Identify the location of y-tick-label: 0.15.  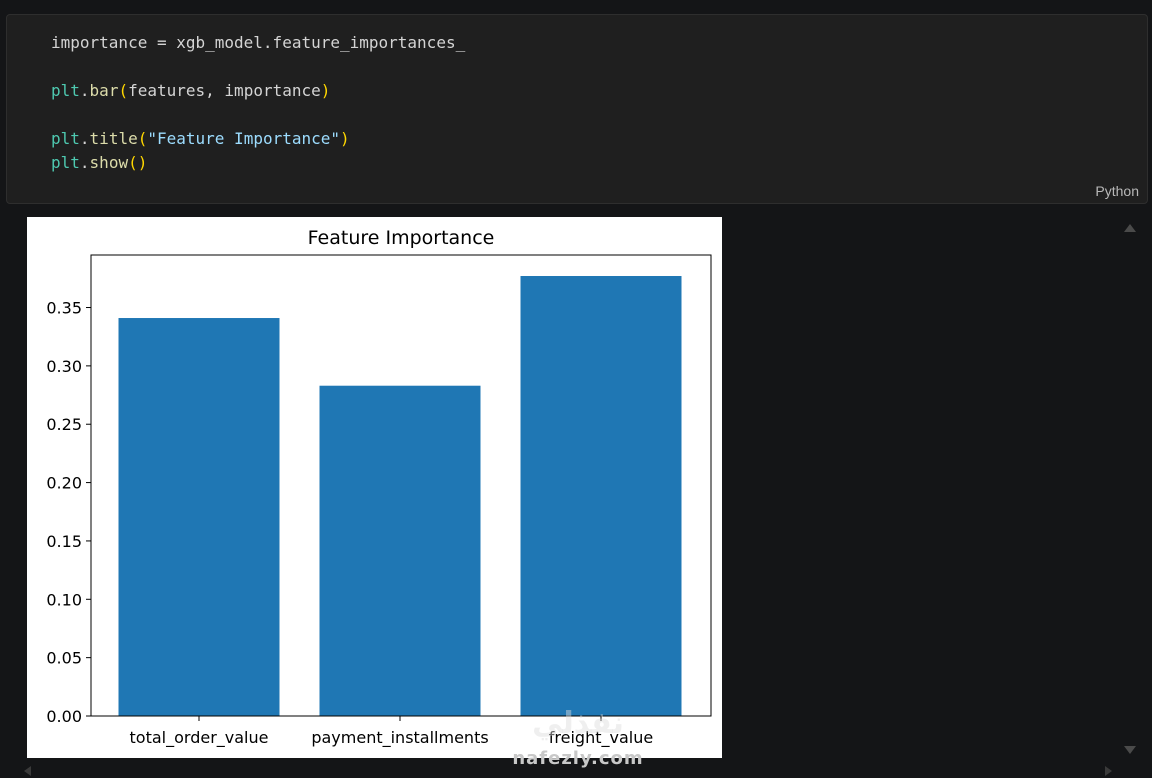
(64, 541).